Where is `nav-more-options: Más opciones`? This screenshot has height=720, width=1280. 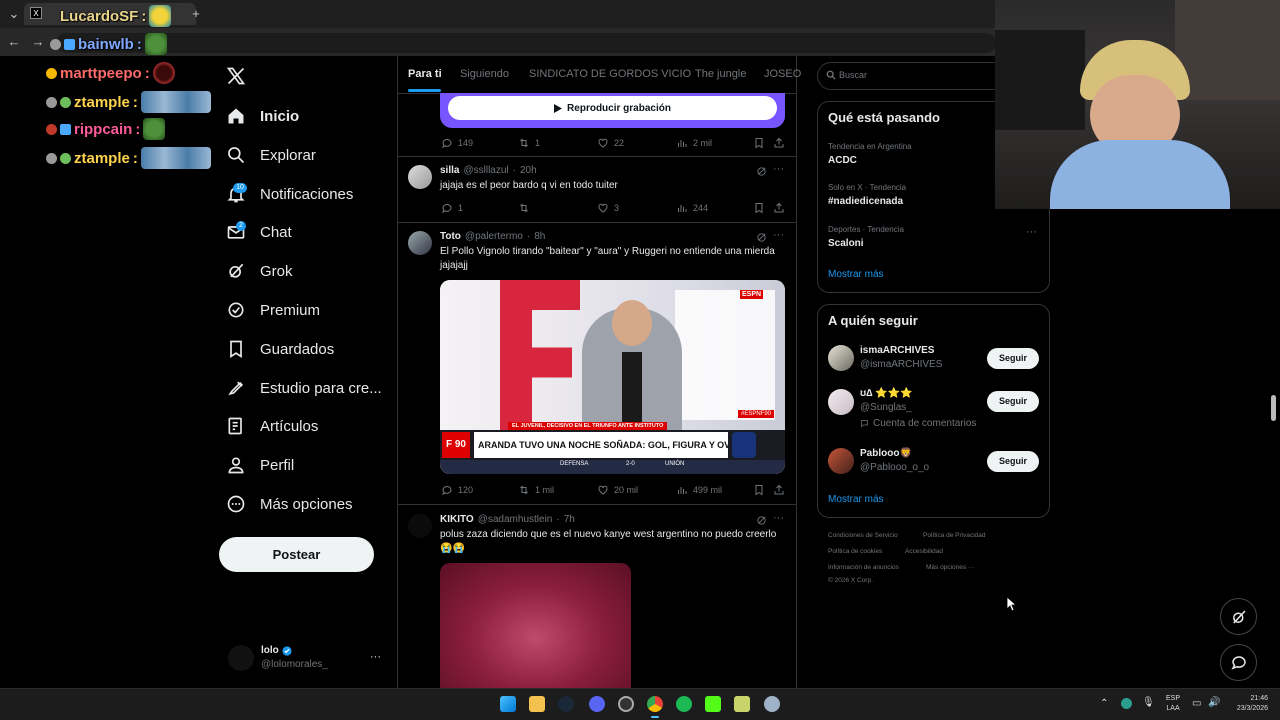
nav-more-options: Más opciones is located at coordinates (289, 504).